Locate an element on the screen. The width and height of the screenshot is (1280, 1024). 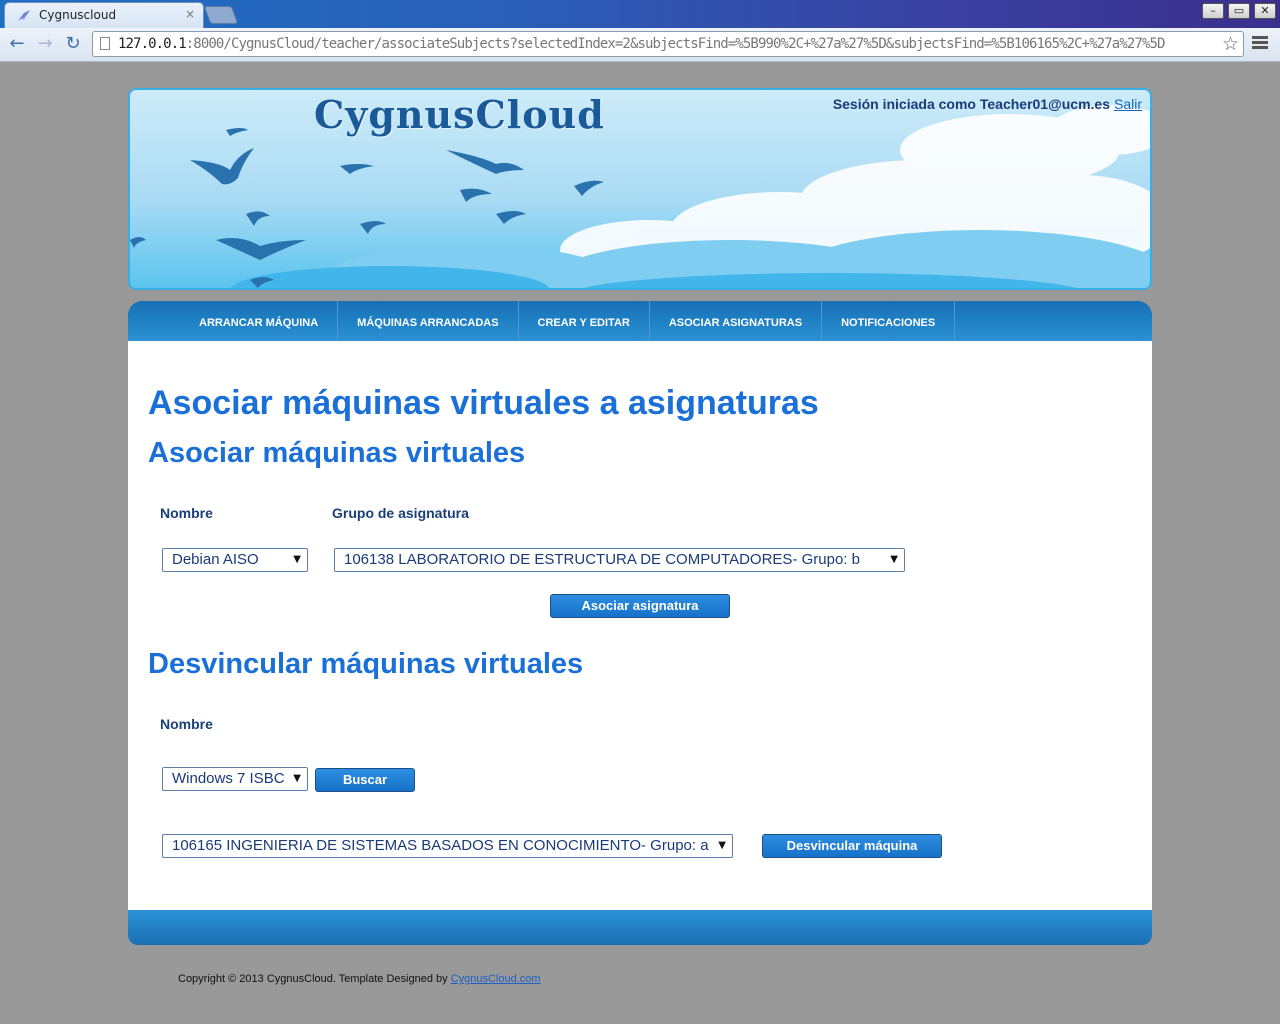
nav-item-notificaciones: NOTIFICACIONES is located at coordinates (889, 321).